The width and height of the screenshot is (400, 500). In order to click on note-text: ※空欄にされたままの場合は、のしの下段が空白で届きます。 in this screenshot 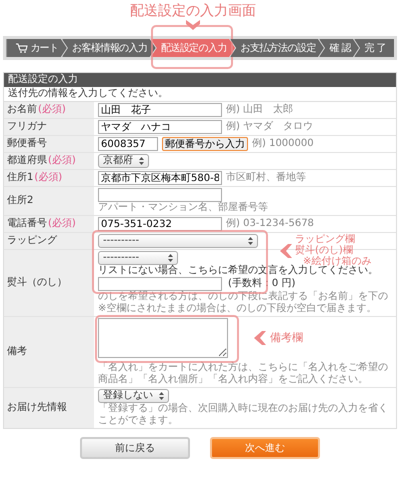, I will do `click(237, 309)`.